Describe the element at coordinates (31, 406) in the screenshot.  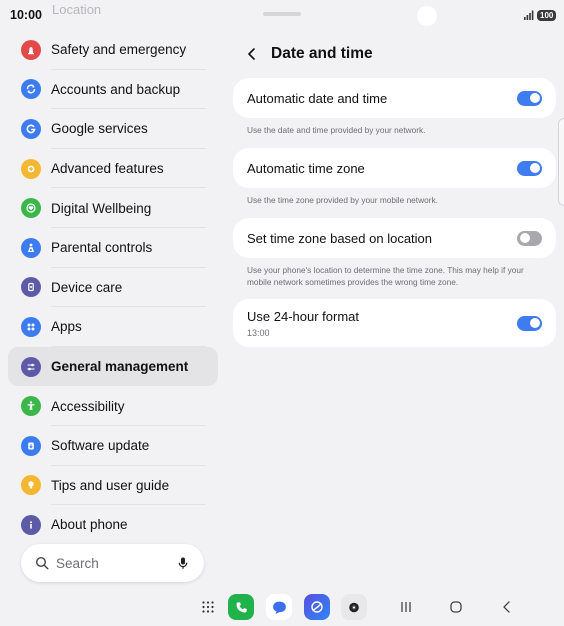
I see `accessibility-icon` at that location.